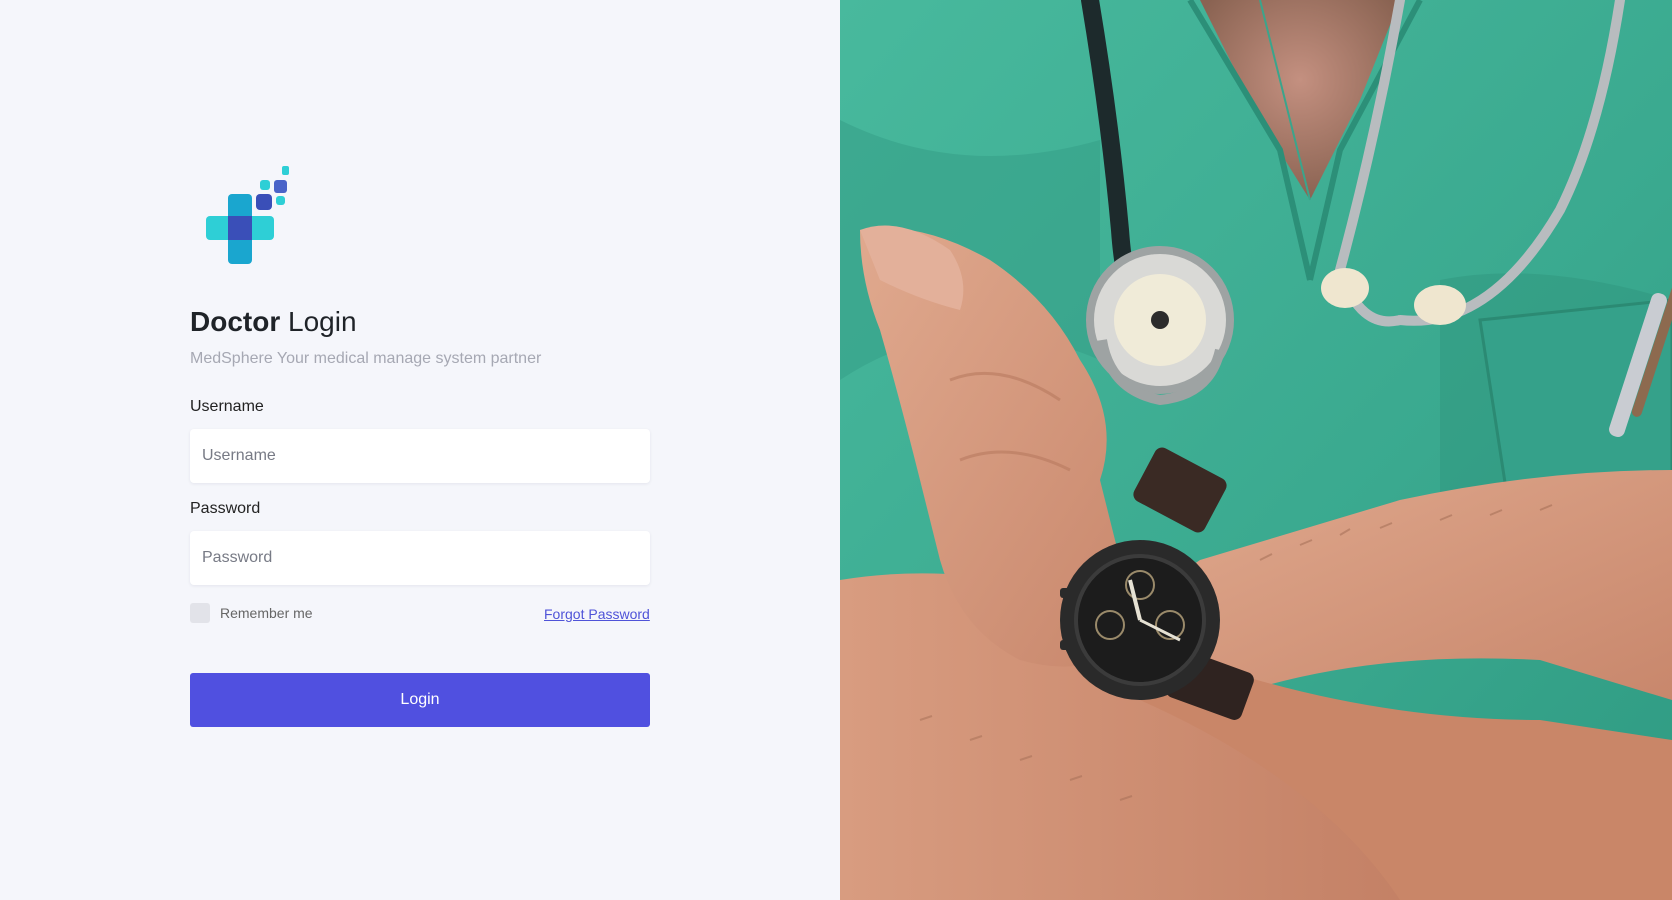 The width and height of the screenshot is (1672, 900). Describe the element at coordinates (420, 558) in the screenshot. I see `password-input` at that location.